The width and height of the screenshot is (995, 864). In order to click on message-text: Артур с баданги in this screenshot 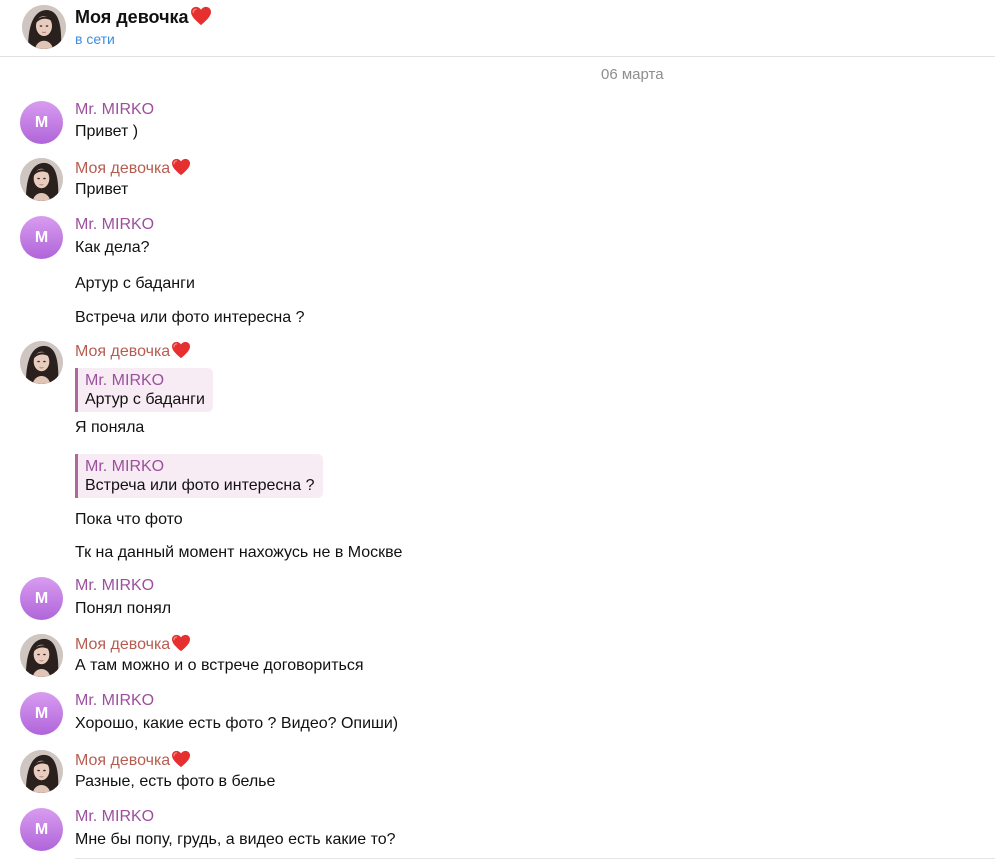, I will do `click(135, 283)`.